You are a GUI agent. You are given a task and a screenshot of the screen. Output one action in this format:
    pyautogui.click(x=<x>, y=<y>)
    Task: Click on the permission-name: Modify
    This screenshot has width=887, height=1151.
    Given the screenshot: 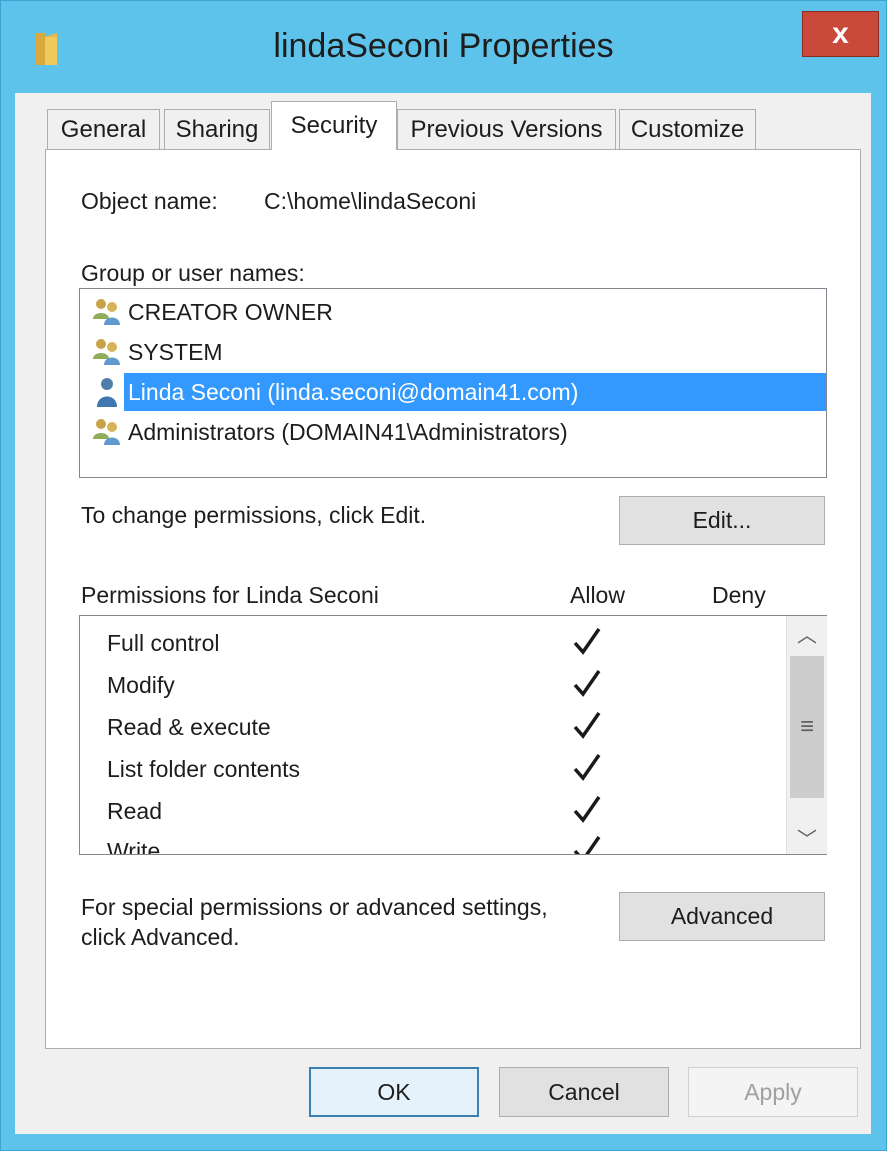 What is the action you would take?
    pyautogui.click(x=141, y=685)
    